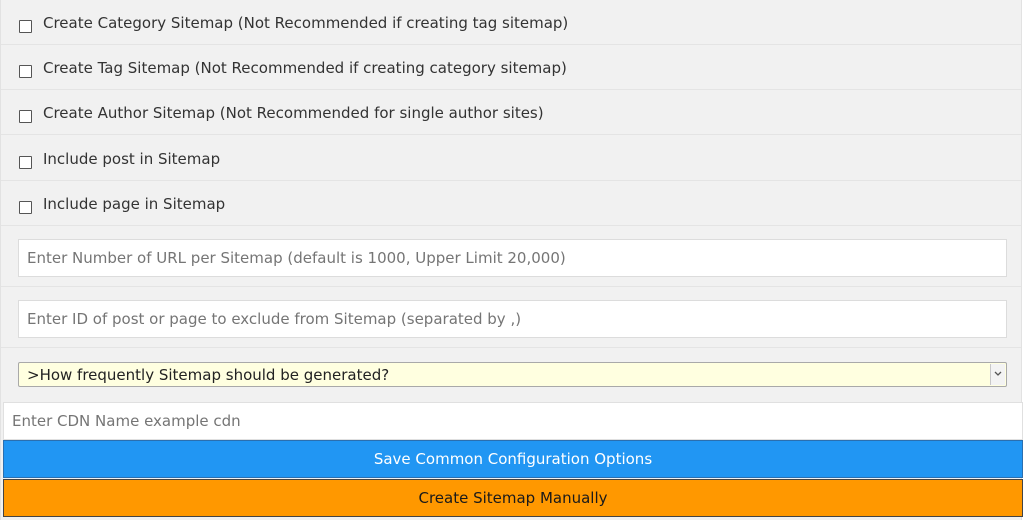  I want to click on author-sitemap-checkbox, so click(25, 116).